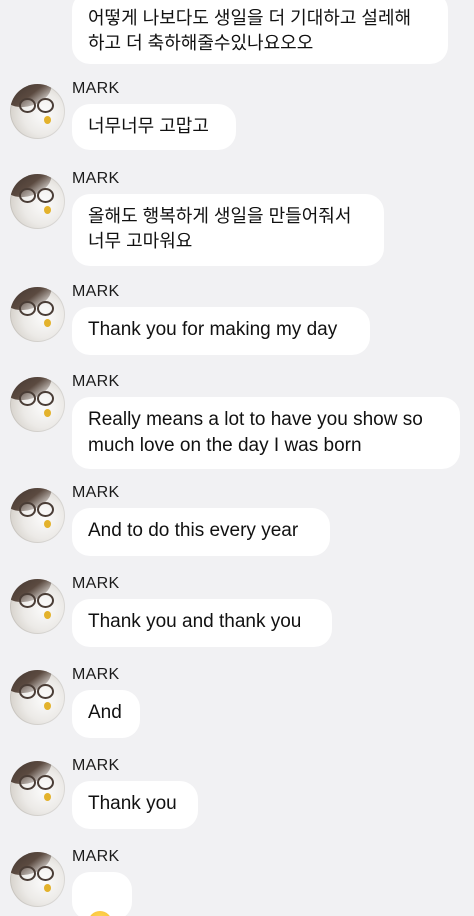 The height and width of the screenshot is (916, 474). What do you see at coordinates (228, 230) in the screenshot?
I see `message-bubble: 올해도 행복하게 생일을 만들어줘서 너무 고마워요` at bounding box center [228, 230].